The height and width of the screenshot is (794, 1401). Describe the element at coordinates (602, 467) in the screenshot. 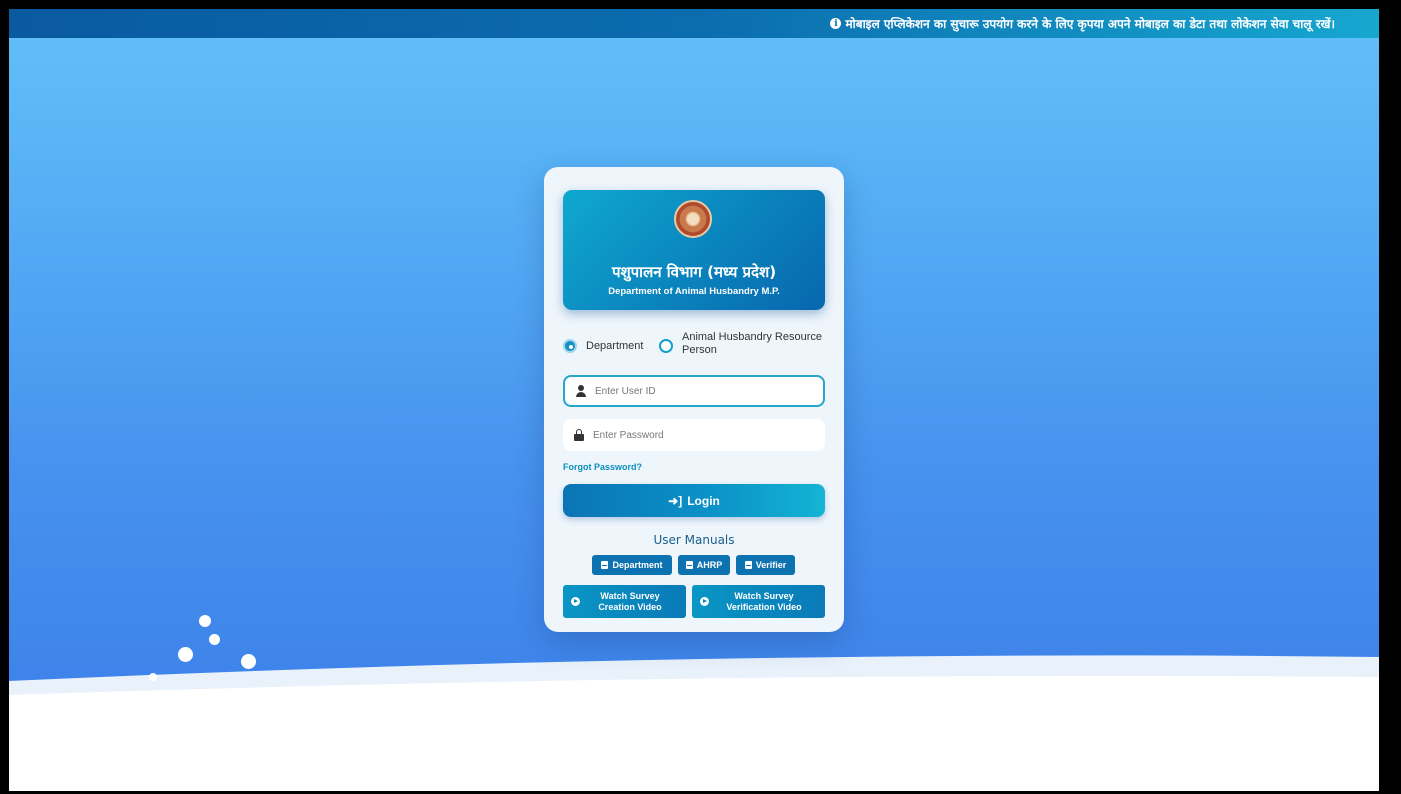

I see `forgot-password-link: Forgot Password?` at that location.